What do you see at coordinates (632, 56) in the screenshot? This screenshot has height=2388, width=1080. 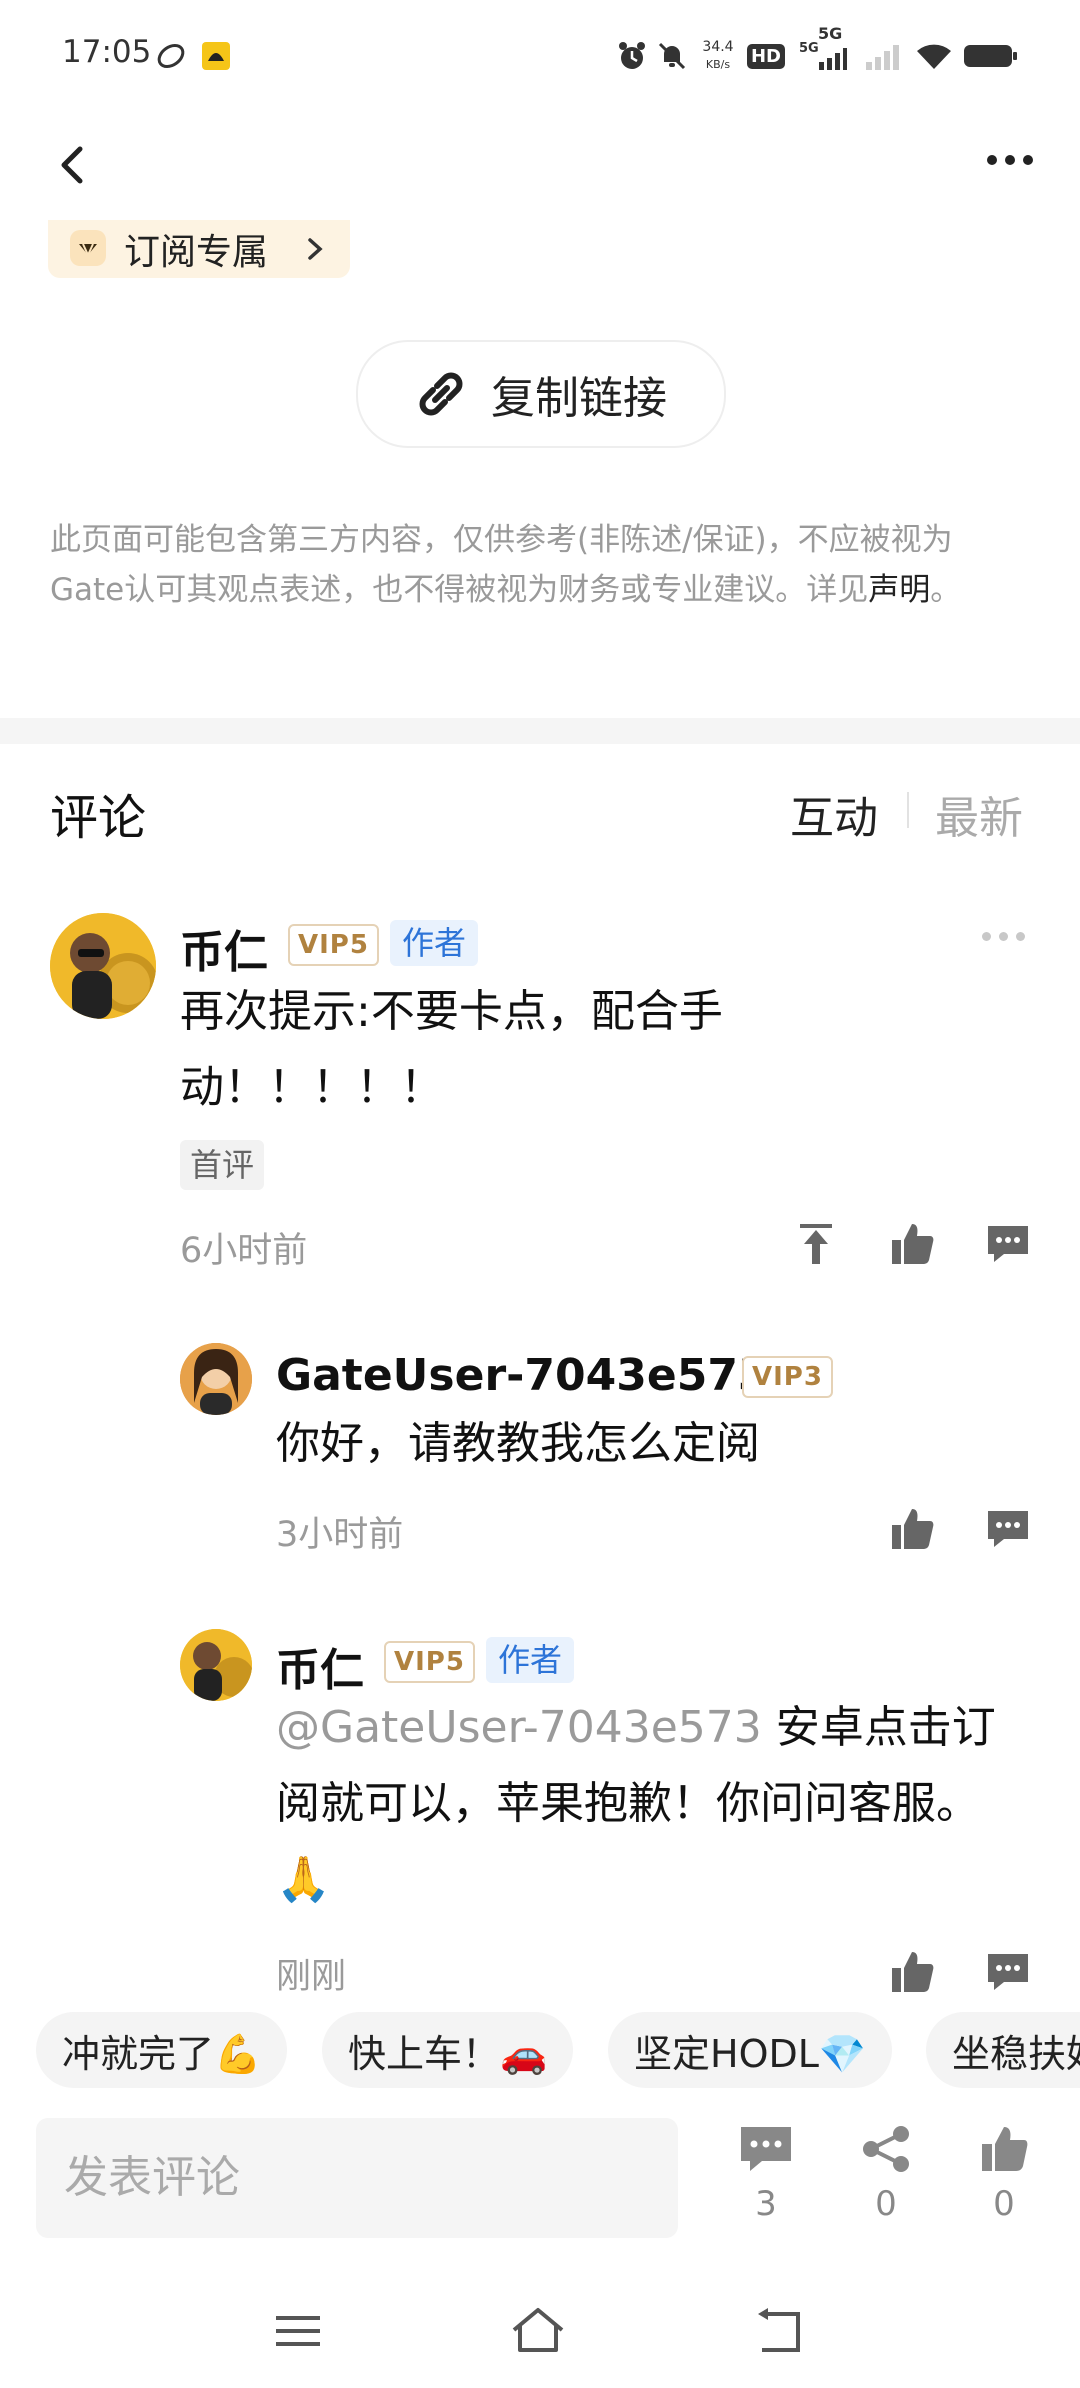 I see `alarm-icon` at bounding box center [632, 56].